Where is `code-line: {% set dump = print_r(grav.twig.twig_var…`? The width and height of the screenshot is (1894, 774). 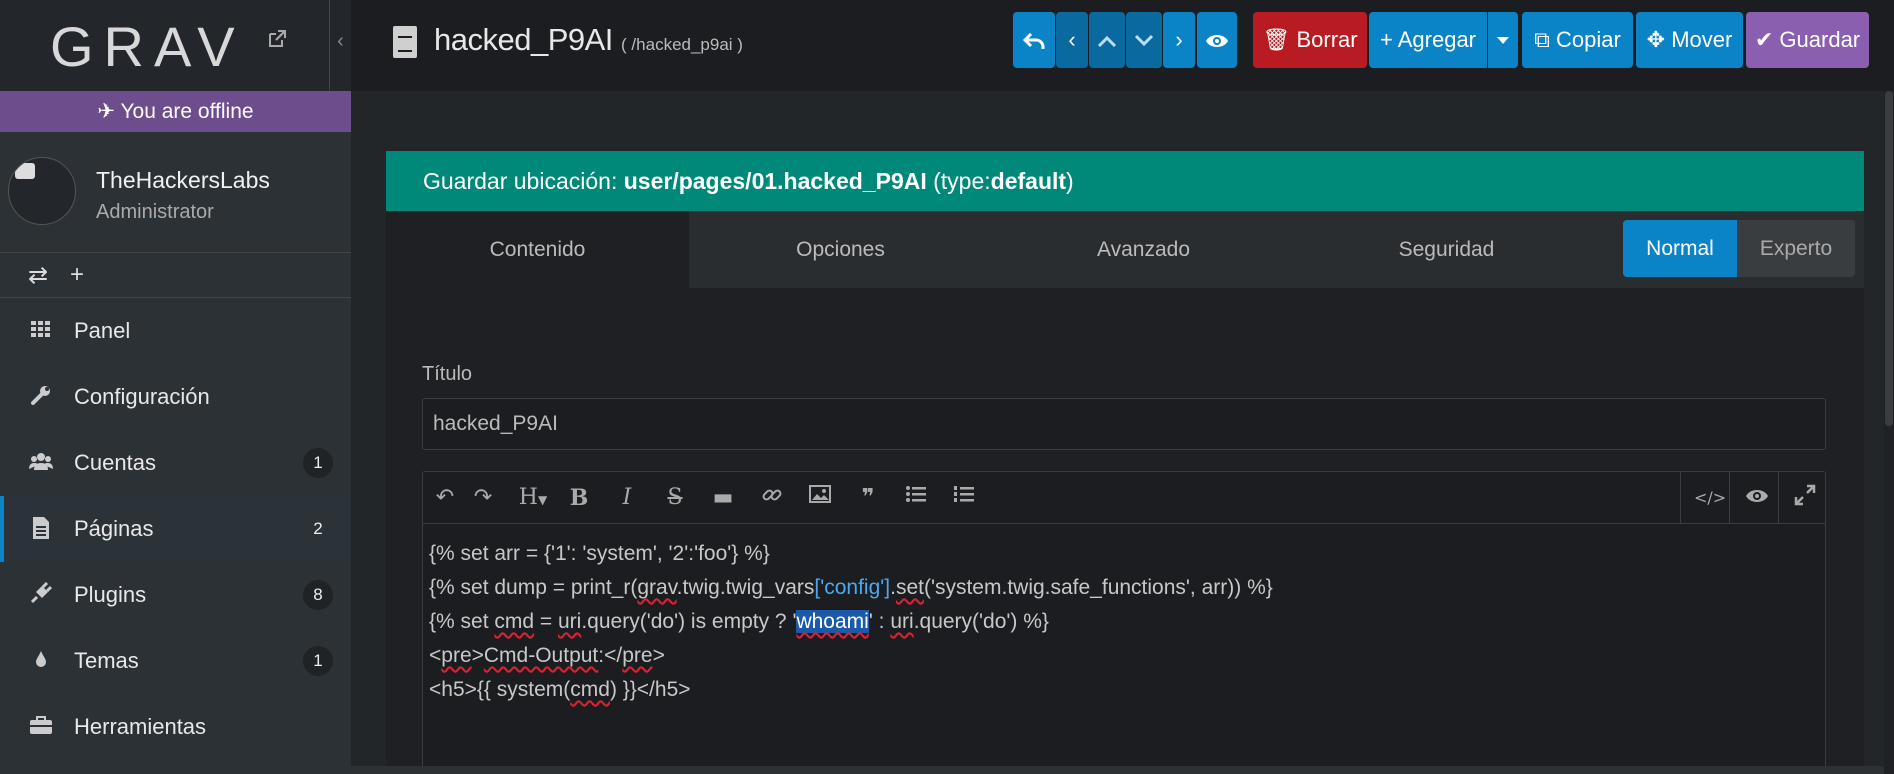 code-line: {% set dump = print_r(grav.twig.twig_var… is located at coordinates (851, 587).